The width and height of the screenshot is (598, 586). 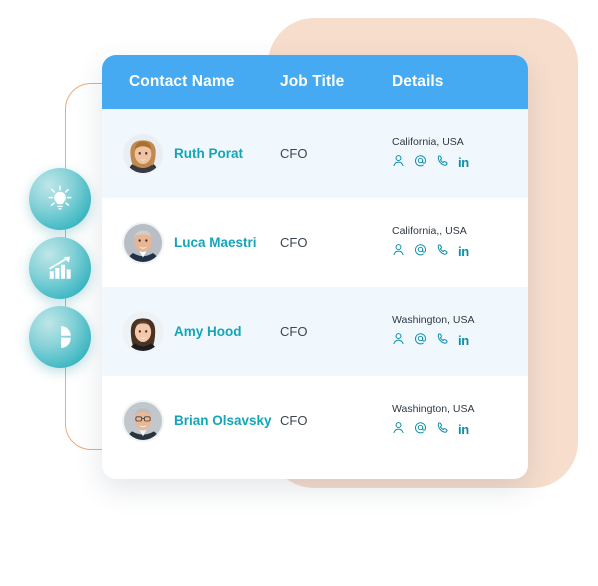 What do you see at coordinates (315, 331) in the screenshot?
I see `table-row: Amy Hood CFO Washington, USA in` at bounding box center [315, 331].